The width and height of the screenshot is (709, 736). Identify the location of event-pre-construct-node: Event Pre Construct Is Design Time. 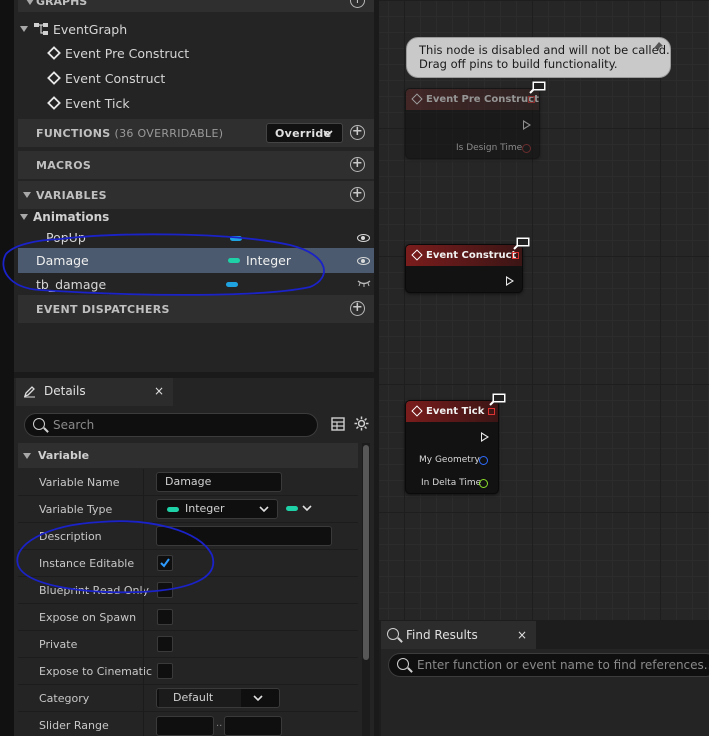
(472, 123).